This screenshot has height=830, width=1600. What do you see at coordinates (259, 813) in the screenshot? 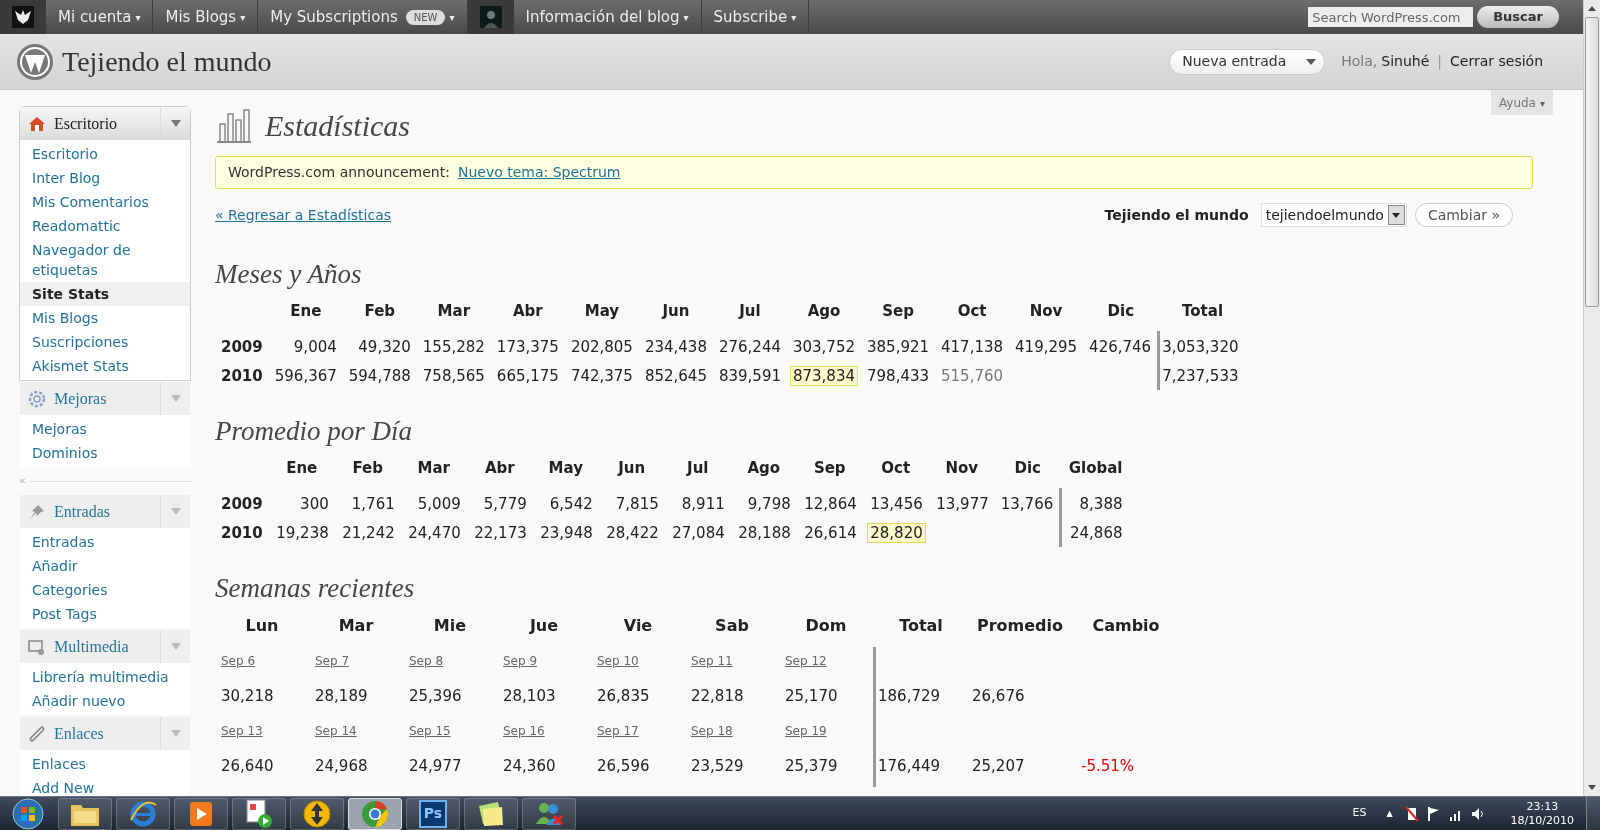
I see `document-icon` at bounding box center [259, 813].